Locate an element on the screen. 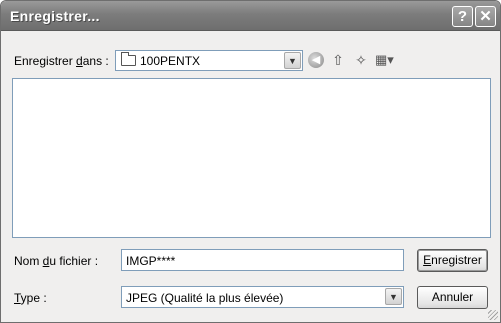  save-button: Enregistrer is located at coordinates (452, 260).